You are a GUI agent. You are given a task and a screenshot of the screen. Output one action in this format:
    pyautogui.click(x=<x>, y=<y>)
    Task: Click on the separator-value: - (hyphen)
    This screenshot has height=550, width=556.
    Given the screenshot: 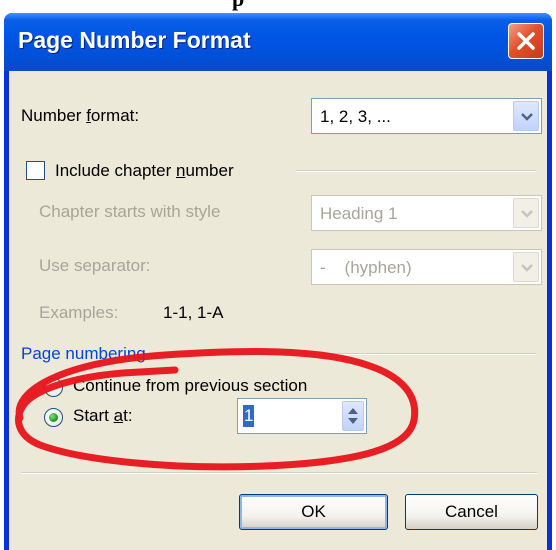 What is the action you would take?
    pyautogui.click(x=366, y=267)
    